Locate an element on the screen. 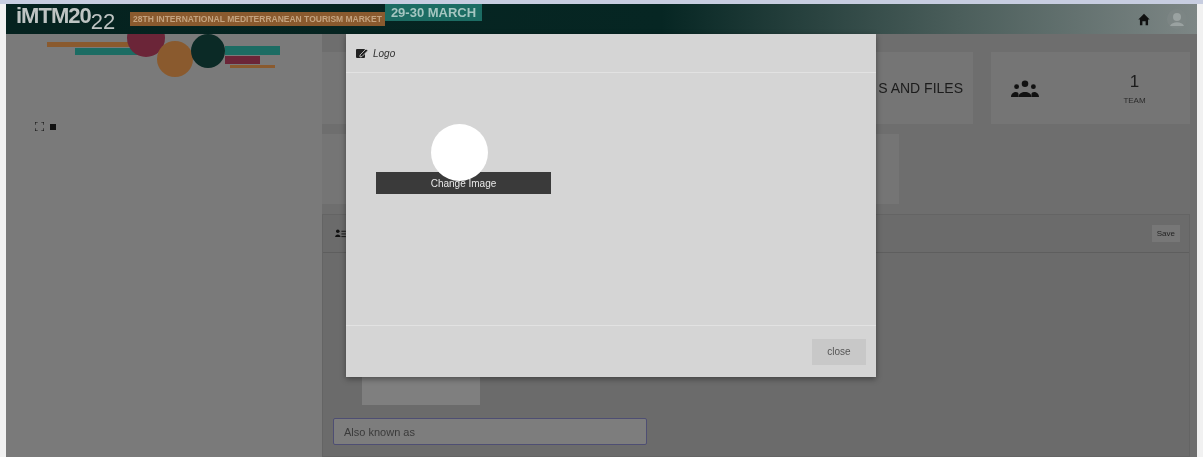  logo-text: iMTM20 is located at coordinates (53, 15).